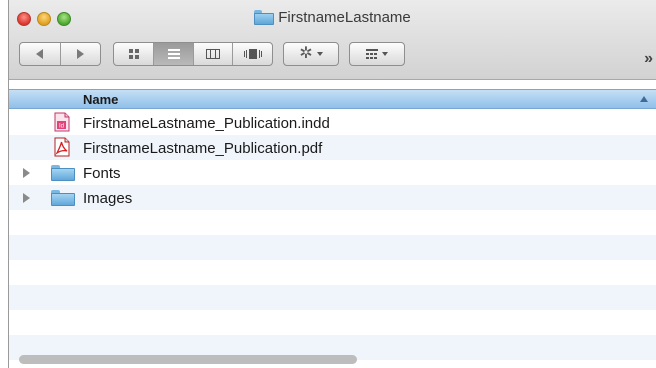 This screenshot has width=656, height=368. I want to click on action-menu-content: ✲, so click(311, 54).